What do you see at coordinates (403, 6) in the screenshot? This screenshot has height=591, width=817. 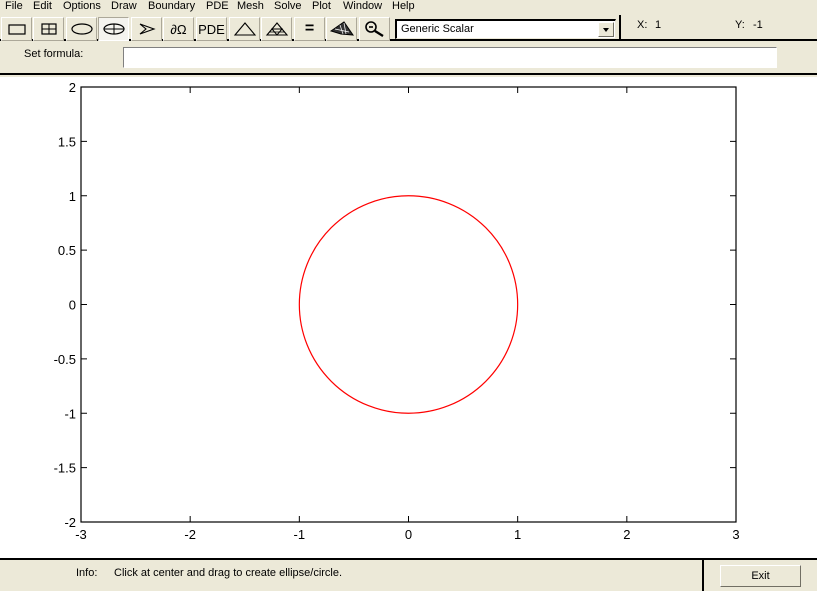 I see `menu-help: Help` at bounding box center [403, 6].